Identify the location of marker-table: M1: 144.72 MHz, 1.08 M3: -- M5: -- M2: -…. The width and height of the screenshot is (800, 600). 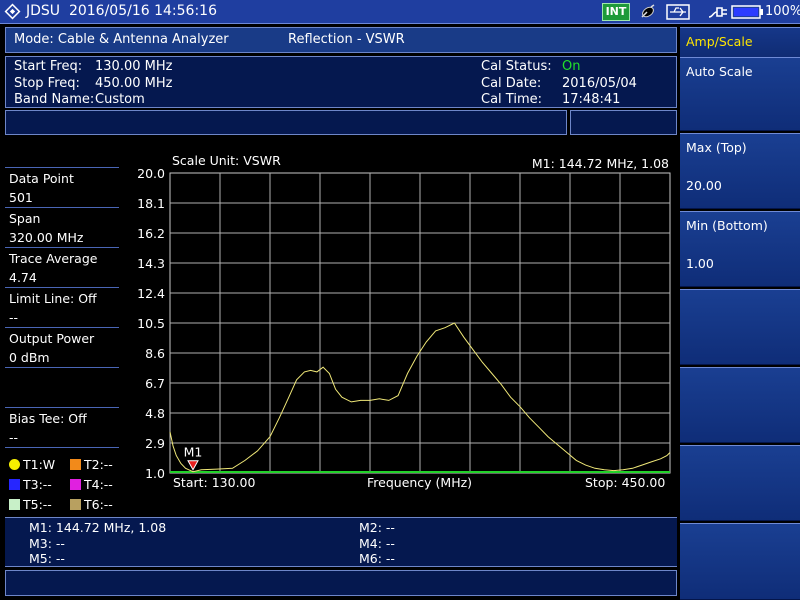
(341, 542).